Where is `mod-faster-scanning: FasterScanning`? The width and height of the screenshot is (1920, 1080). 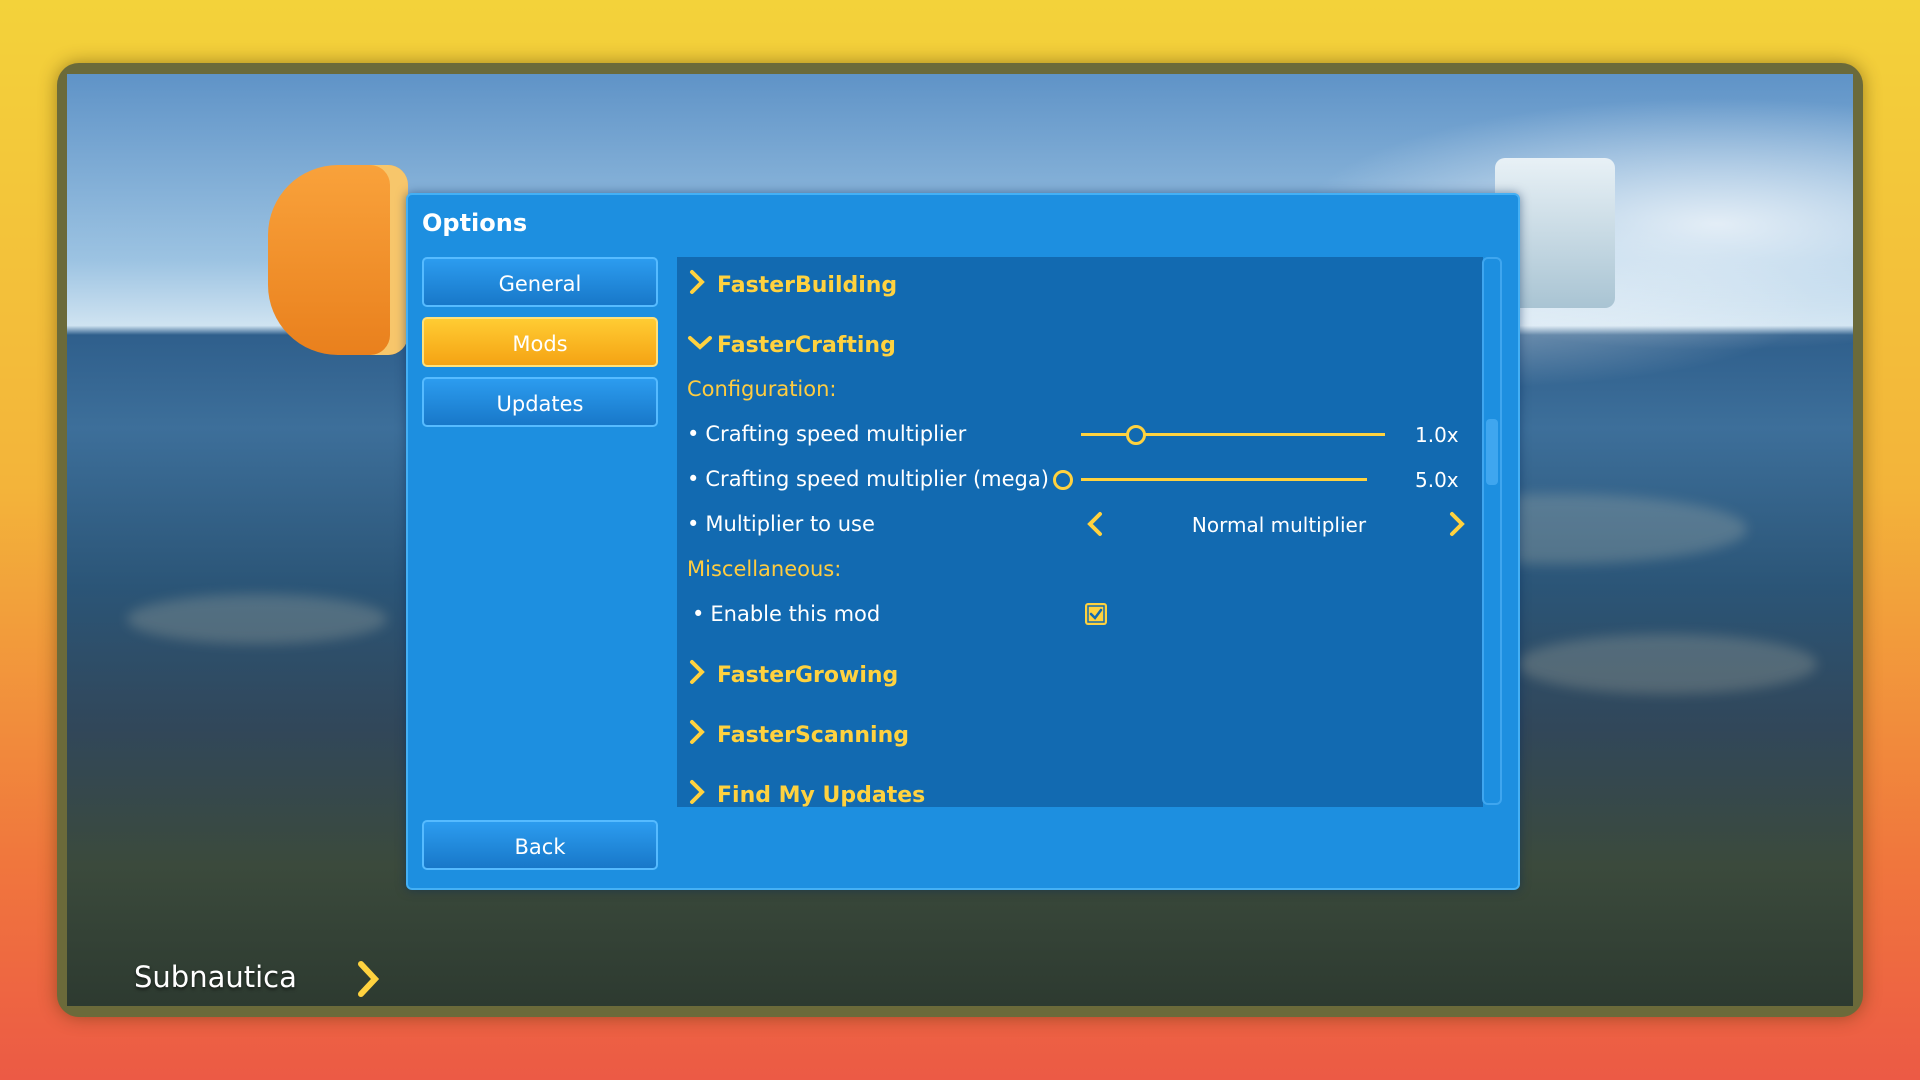
mod-faster-scanning: FasterScanning is located at coordinates (793, 735).